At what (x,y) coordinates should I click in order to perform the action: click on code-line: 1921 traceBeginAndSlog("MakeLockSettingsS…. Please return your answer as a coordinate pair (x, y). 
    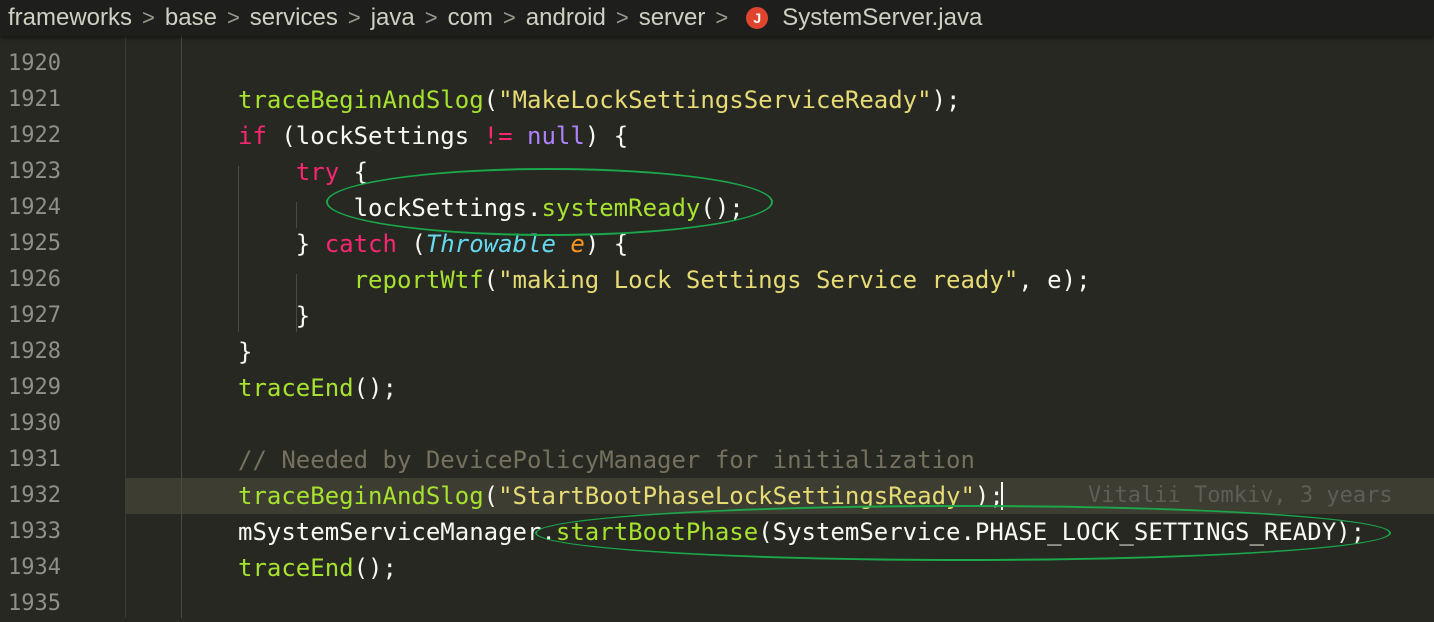
    Looking at the image, I should click on (717, 100).